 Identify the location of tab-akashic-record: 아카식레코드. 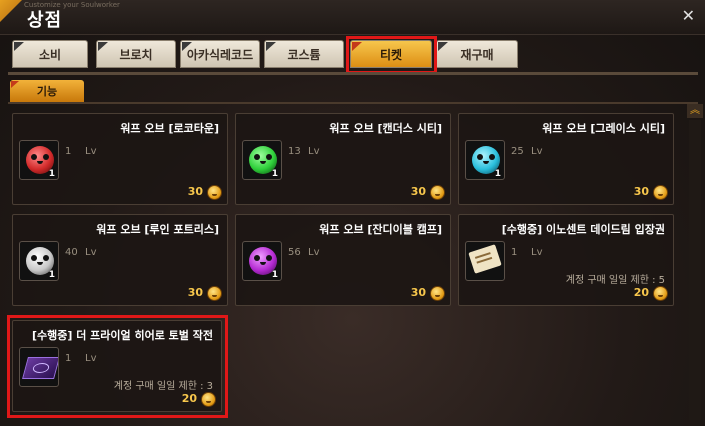
(220, 54).